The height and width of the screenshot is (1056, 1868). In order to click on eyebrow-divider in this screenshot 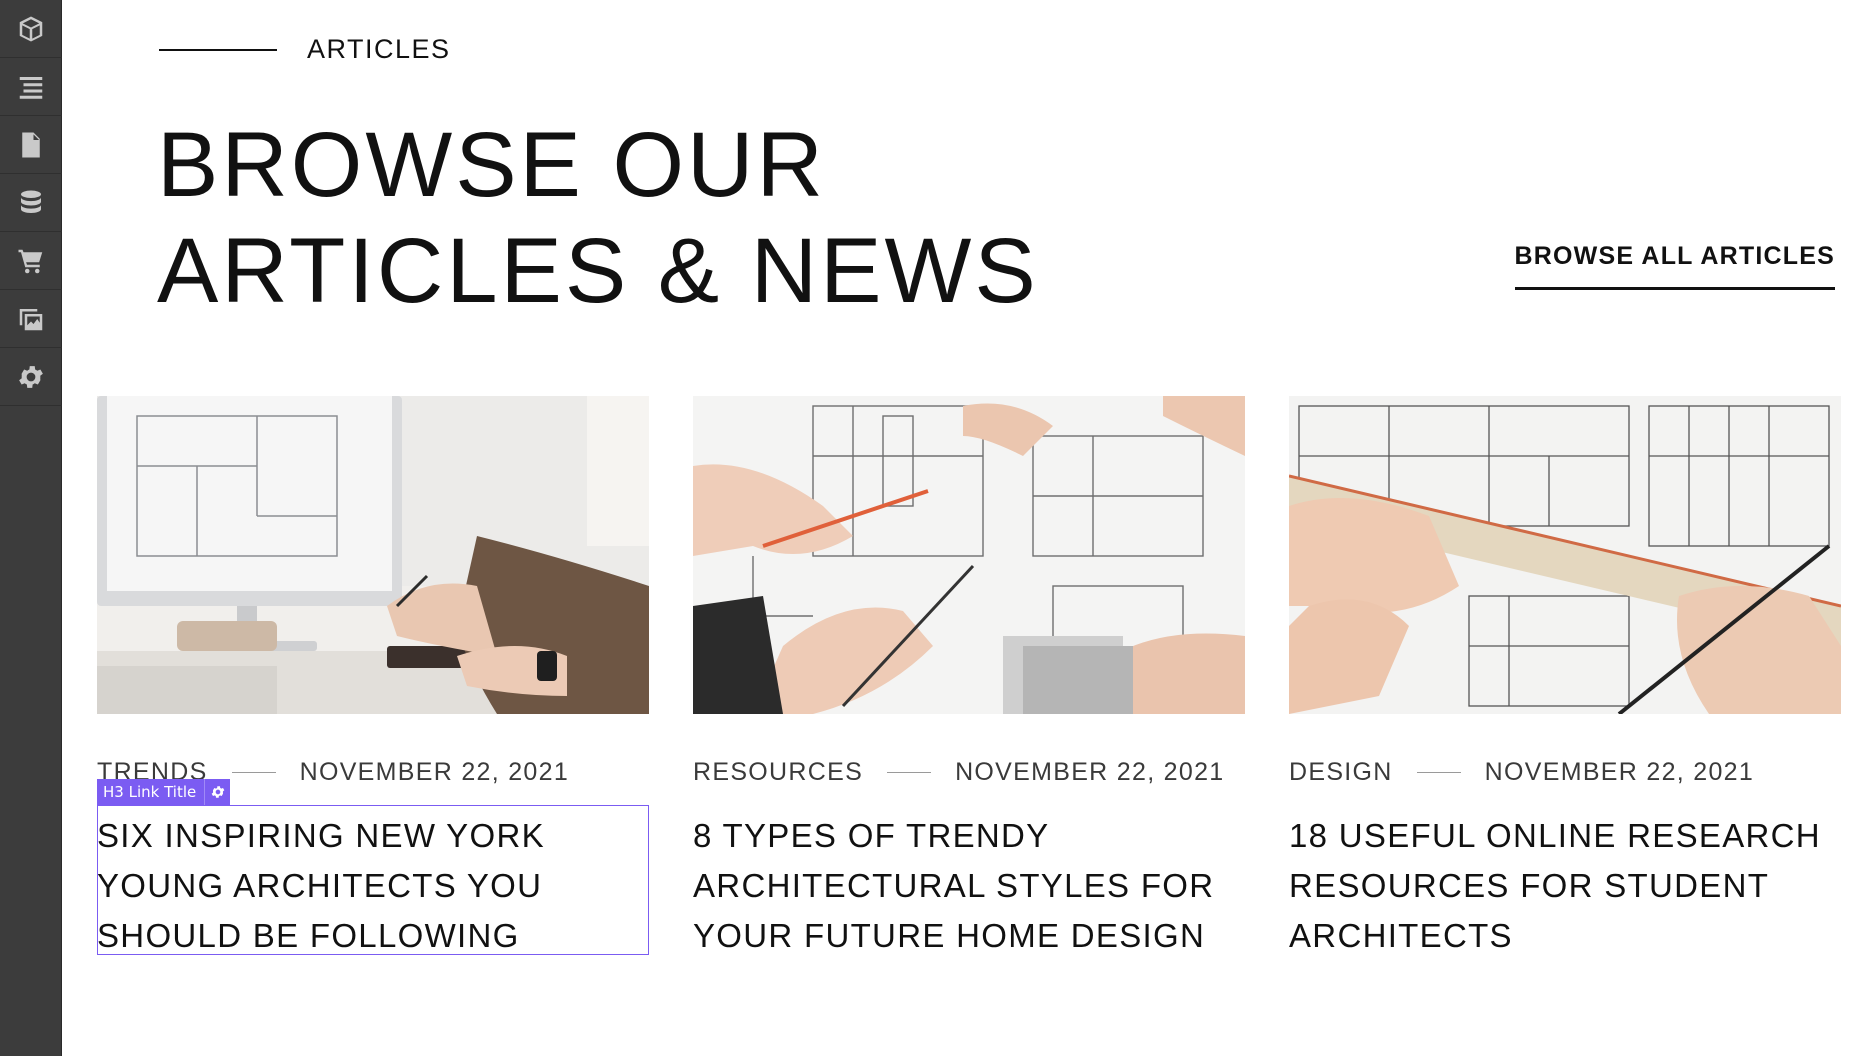, I will do `click(218, 49)`.